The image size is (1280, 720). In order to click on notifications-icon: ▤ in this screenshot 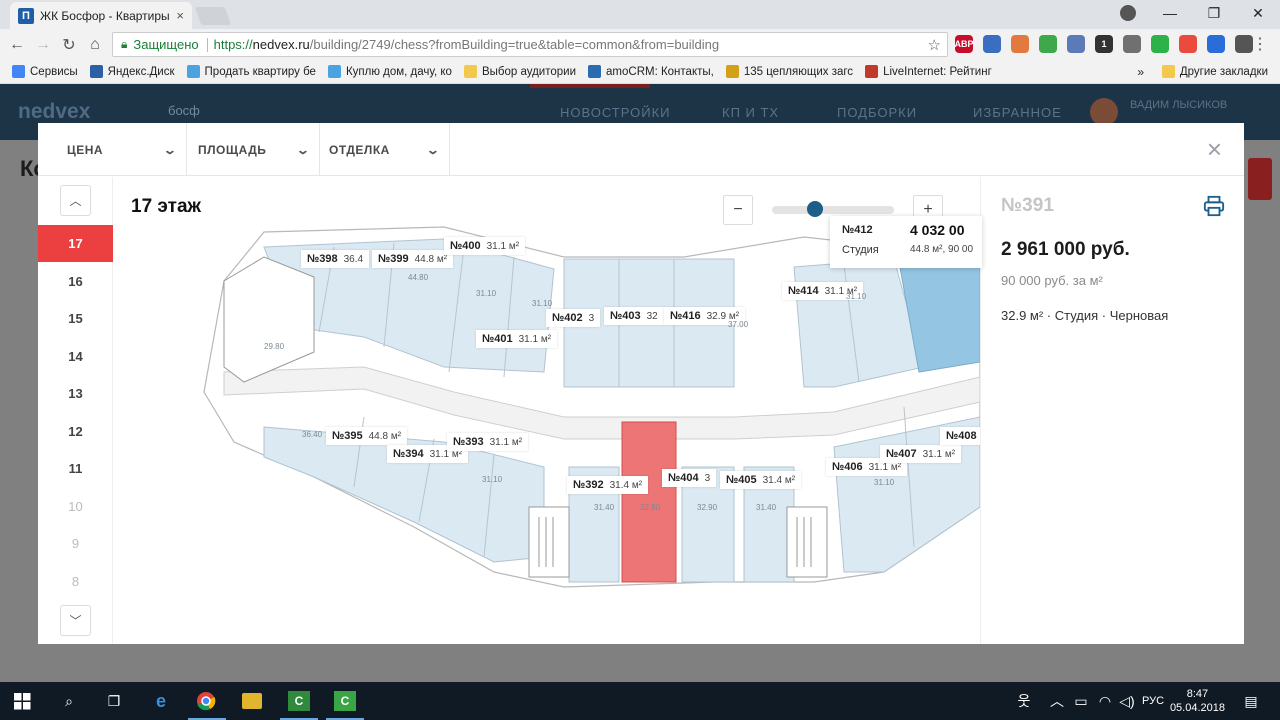, I will do `click(1251, 701)`.